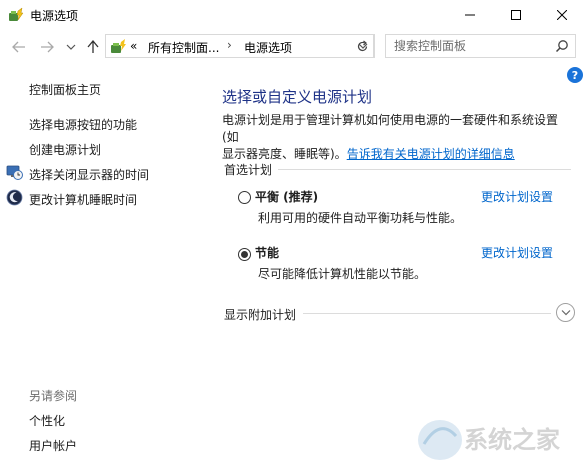  Describe the element at coordinates (469, 46) in the screenshot. I see `search-input` at that location.